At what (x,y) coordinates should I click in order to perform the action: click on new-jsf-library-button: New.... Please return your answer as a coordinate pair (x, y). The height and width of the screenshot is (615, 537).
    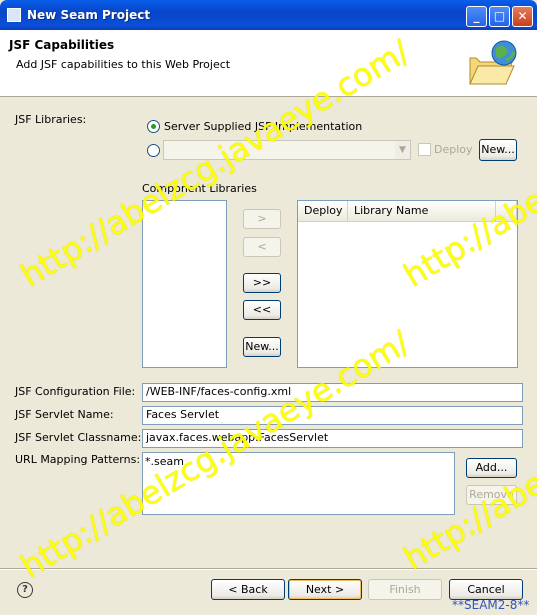
    Looking at the image, I should click on (498, 150).